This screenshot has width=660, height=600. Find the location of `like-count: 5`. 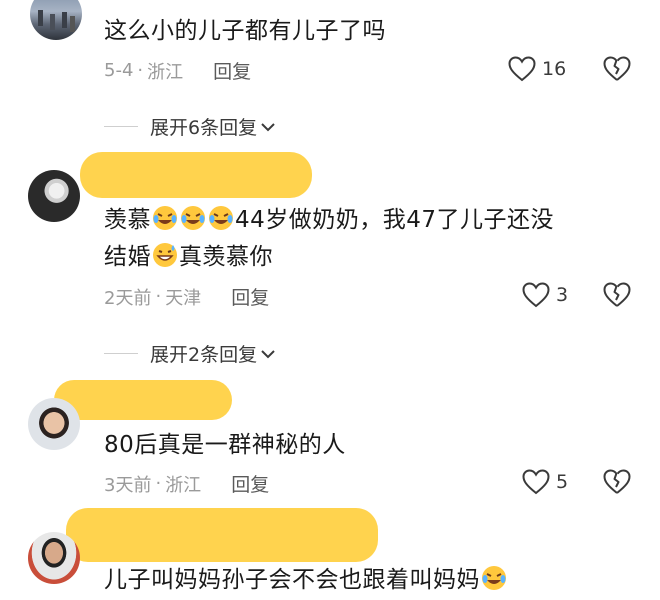

like-count: 5 is located at coordinates (562, 482).